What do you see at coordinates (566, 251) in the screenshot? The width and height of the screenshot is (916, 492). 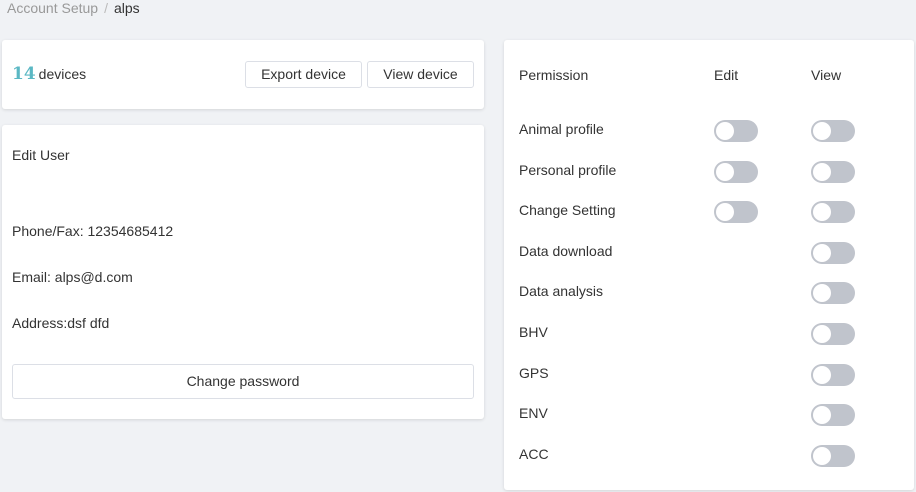 I see `permission-label: Data download` at bounding box center [566, 251].